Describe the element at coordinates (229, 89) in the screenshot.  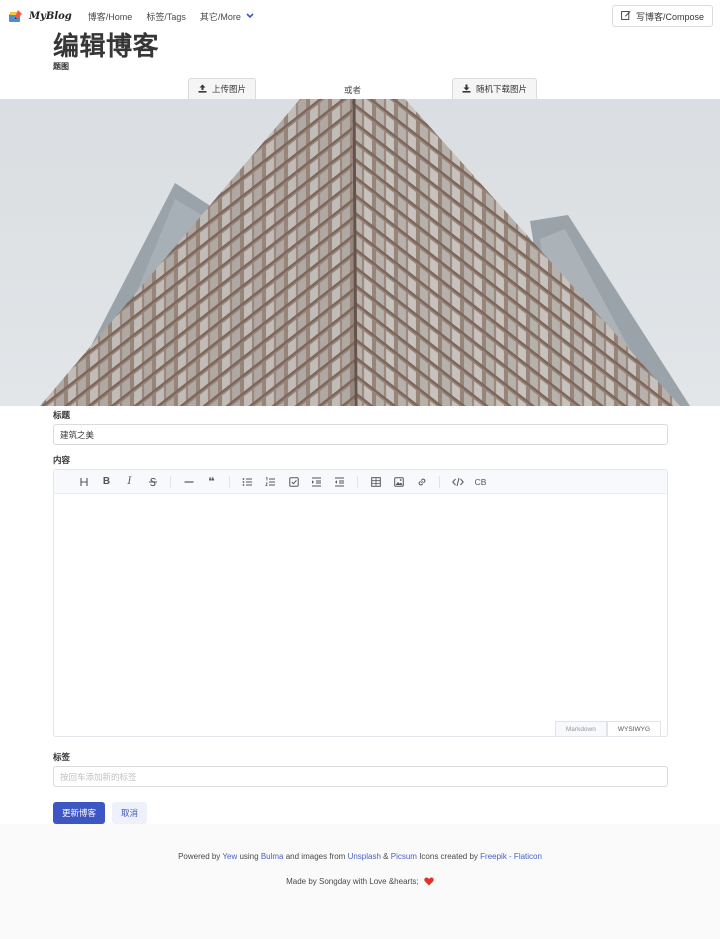
I see `upload-image-label: 上传图片` at that location.